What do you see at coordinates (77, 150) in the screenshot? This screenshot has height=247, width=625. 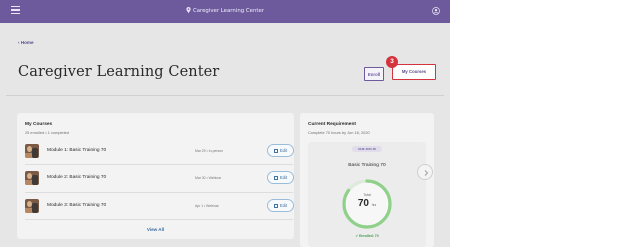 I see `course-name: Module 1: Basic Training 70` at bounding box center [77, 150].